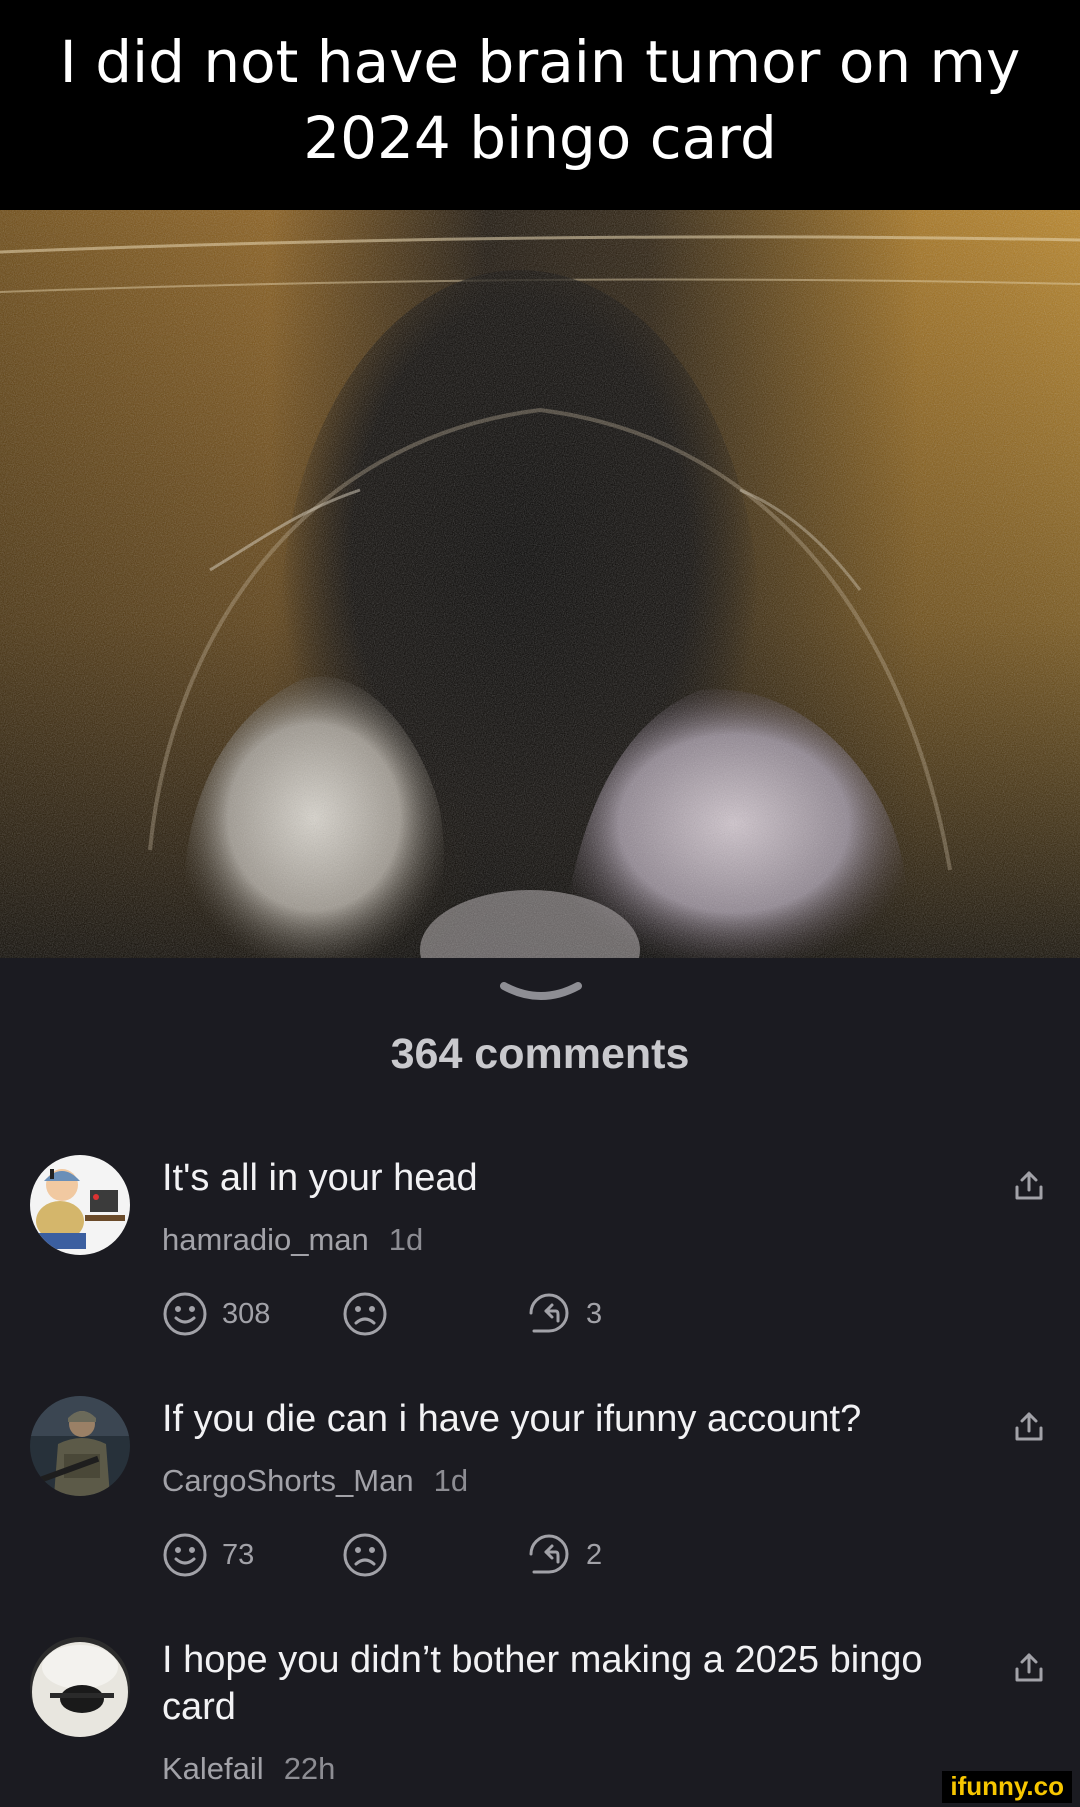  Describe the element at coordinates (412, 1555) in the screenshot. I see `comment-actions: 73 2` at that location.